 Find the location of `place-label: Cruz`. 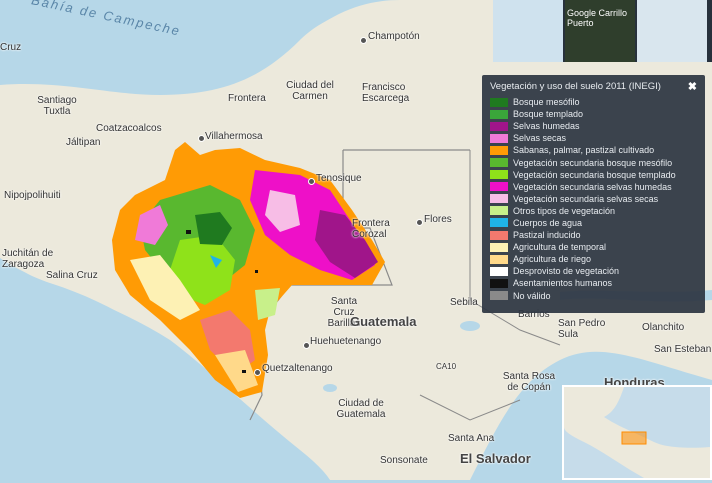

place-label: Cruz is located at coordinates (11, 47).